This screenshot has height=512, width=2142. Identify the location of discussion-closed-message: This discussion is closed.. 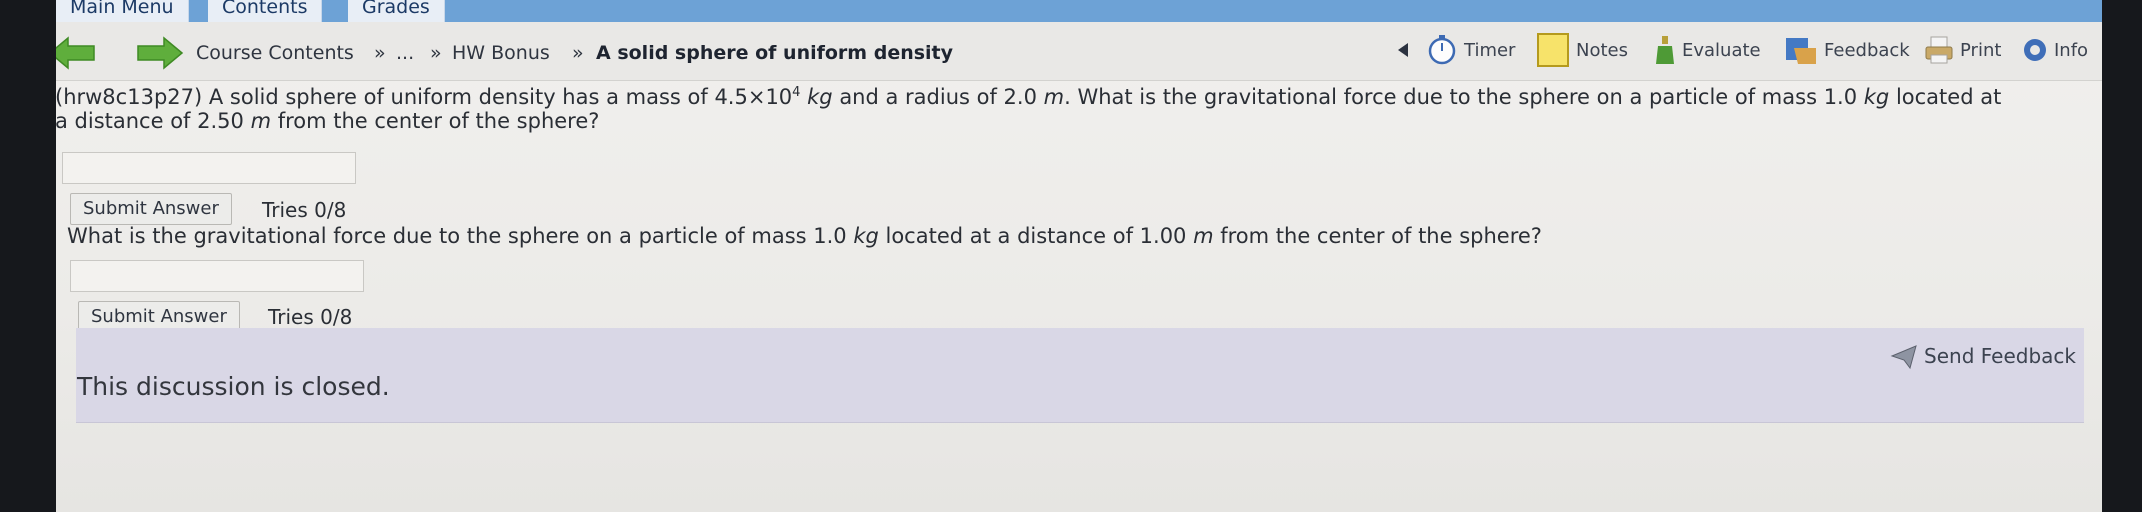
(233, 386).